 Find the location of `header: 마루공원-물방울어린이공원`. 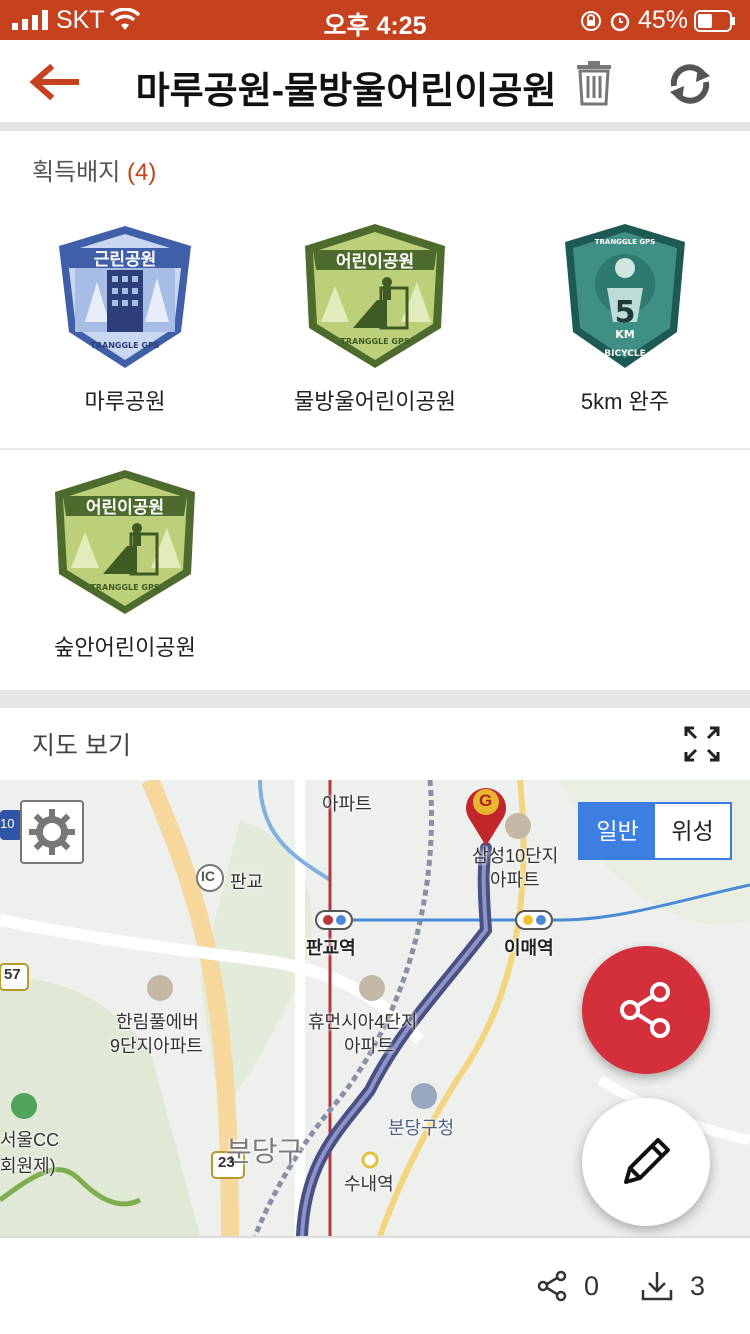

header: 마루공원-물방울어린이공원 is located at coordinates (375, 82).